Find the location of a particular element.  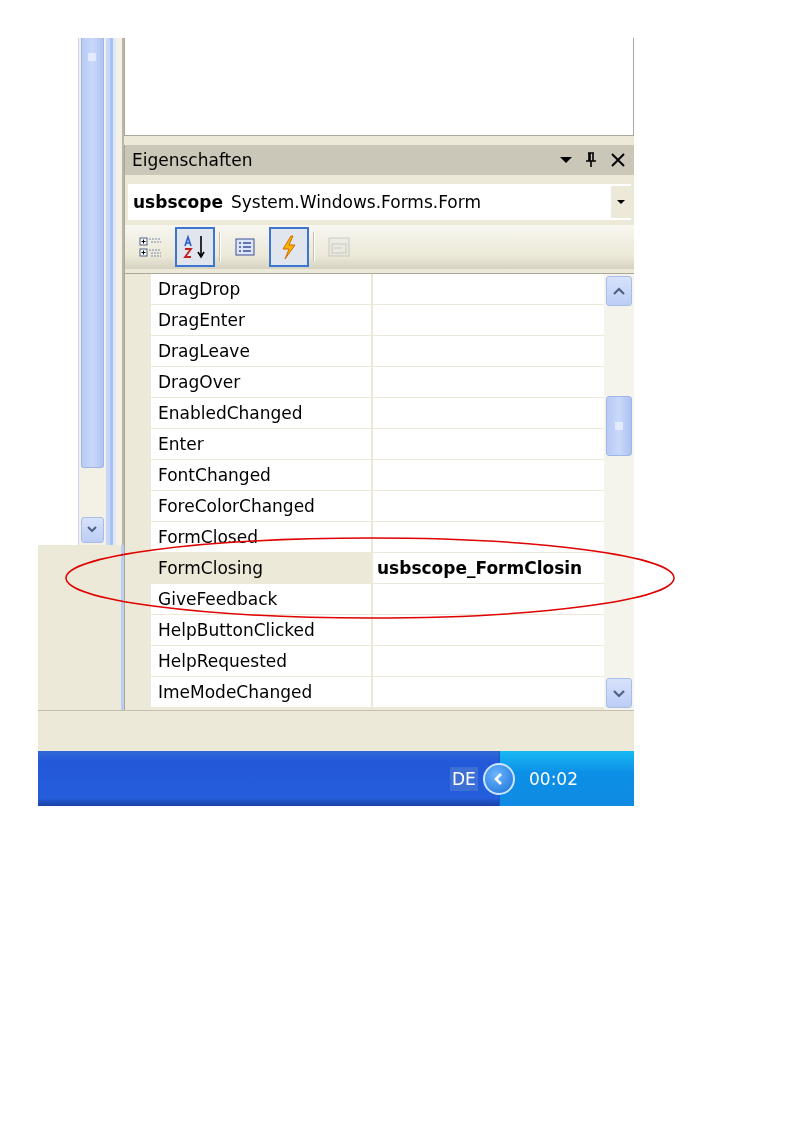

pin-icon is located at coordinates (591, 160).